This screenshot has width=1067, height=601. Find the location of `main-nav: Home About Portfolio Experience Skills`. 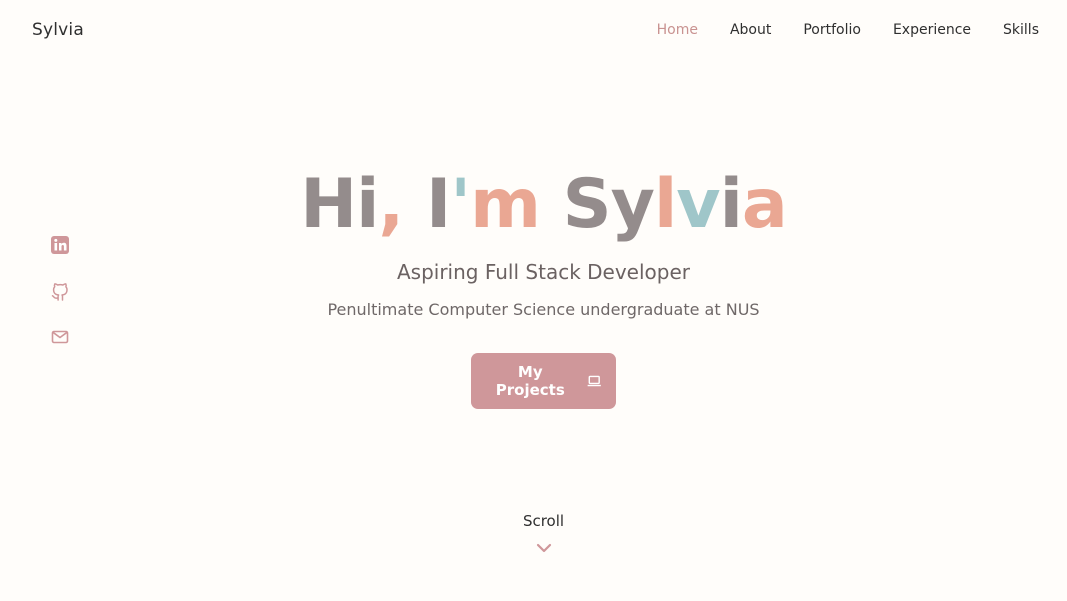

main-nav: Home About Portfolio Experience Skills is located at coordinates (848, 30).